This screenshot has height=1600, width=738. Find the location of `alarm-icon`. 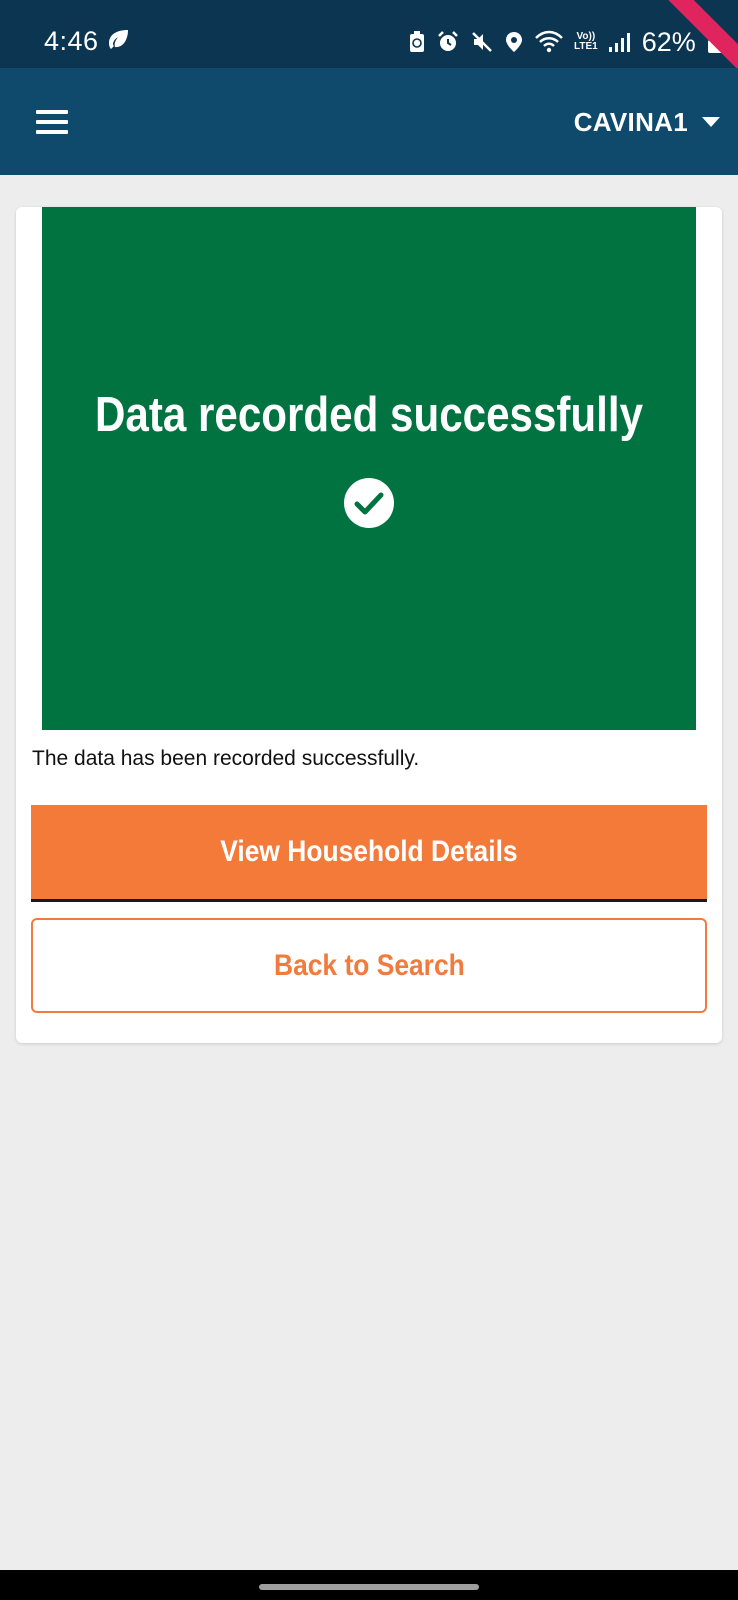

alarm-icon is located at coordinates (448, 41).